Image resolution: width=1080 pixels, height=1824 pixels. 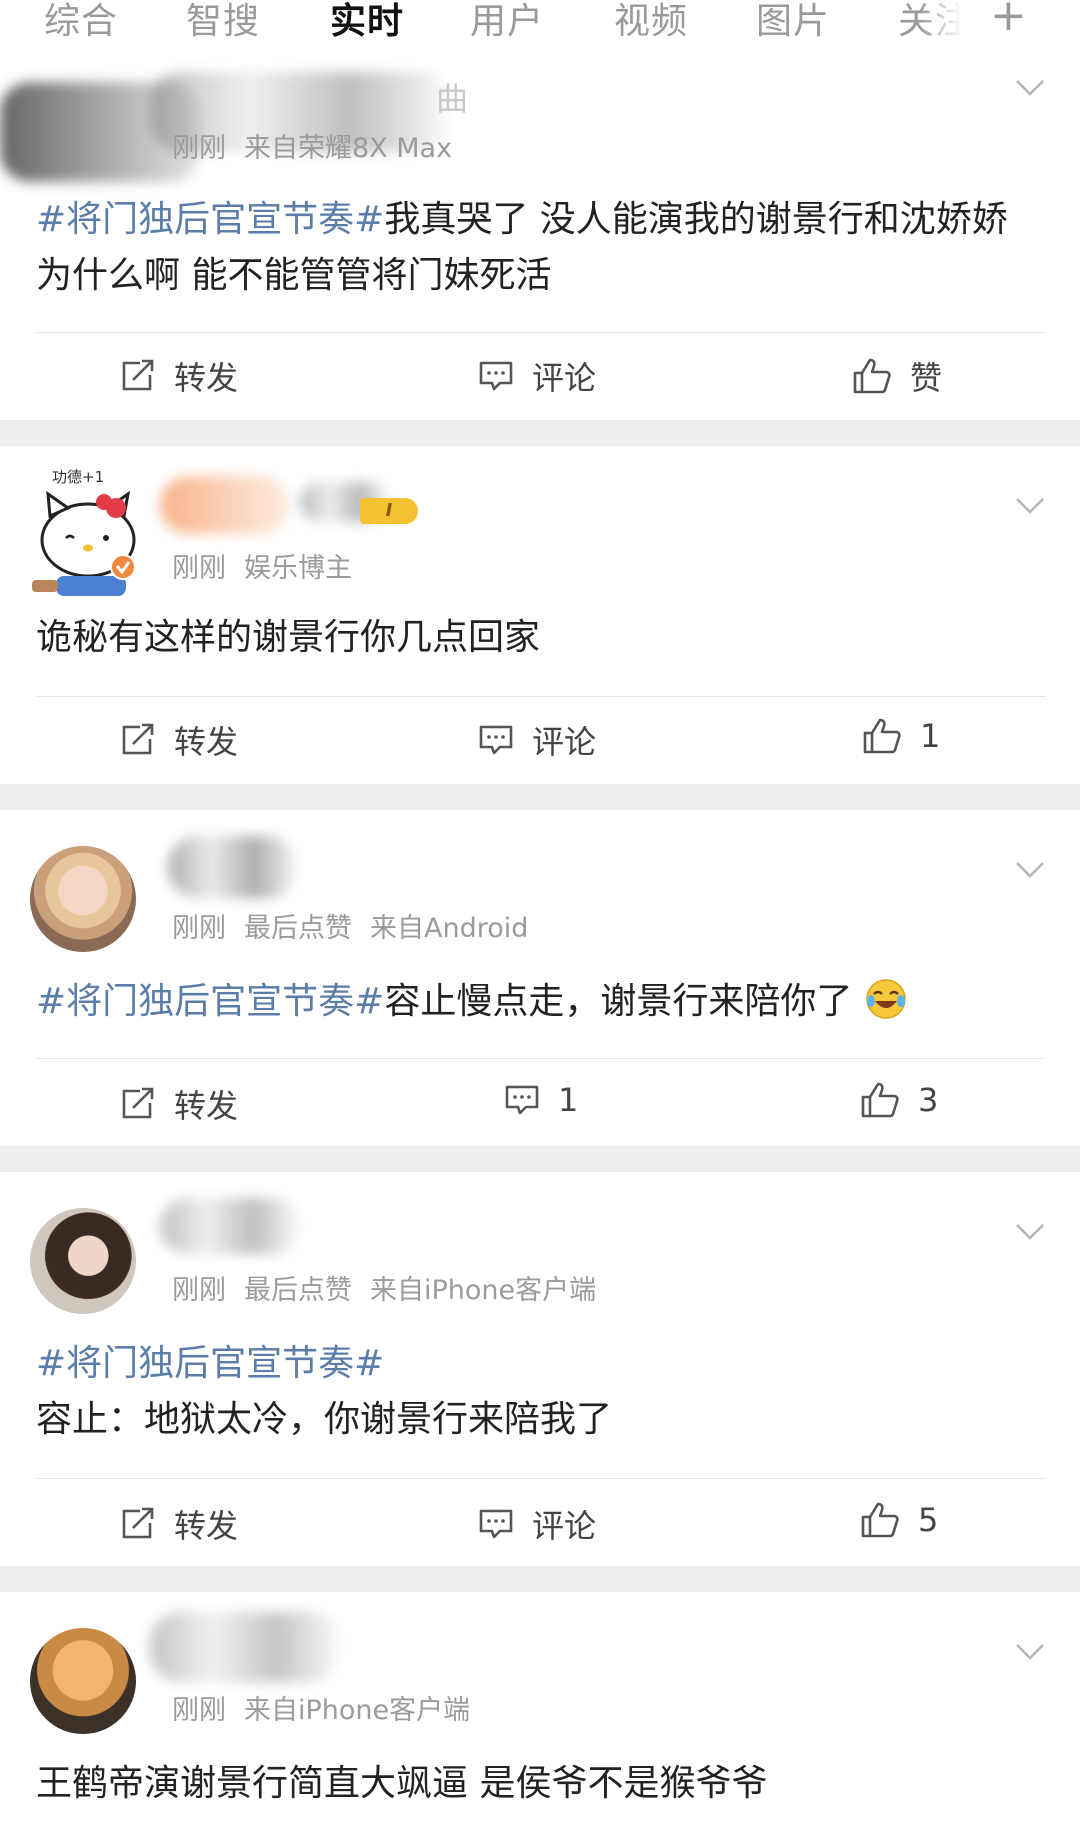 I want to click on plus-icon: +, so click(x=1008, y=20).